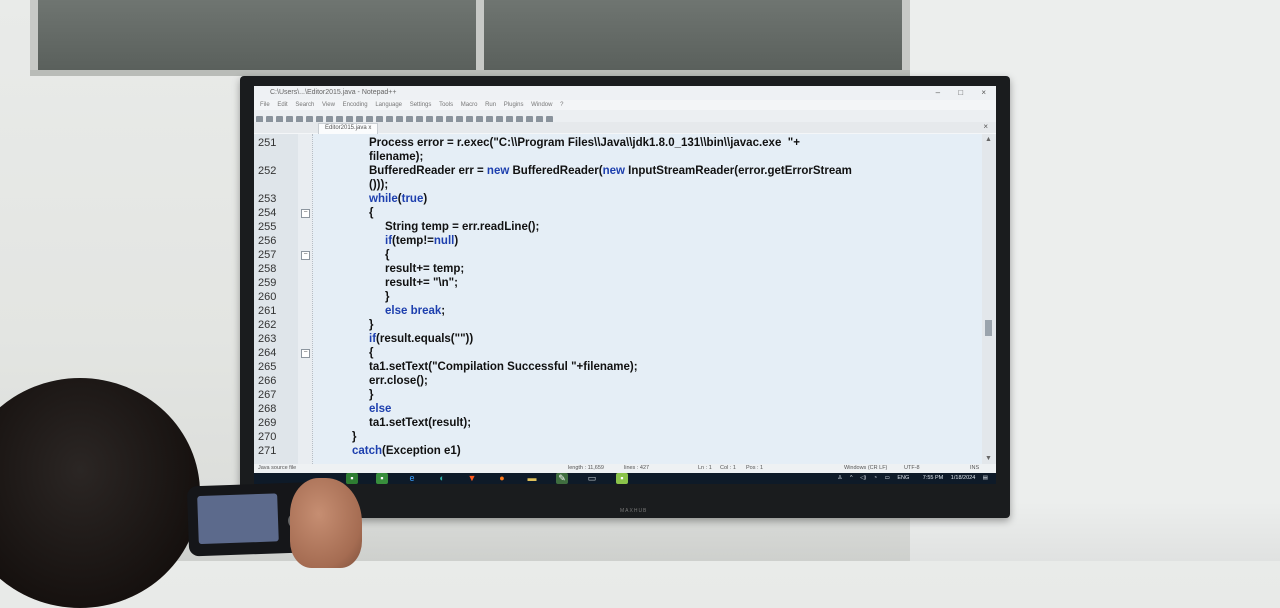  I want to click on menu-view: View, so click(328, 105).